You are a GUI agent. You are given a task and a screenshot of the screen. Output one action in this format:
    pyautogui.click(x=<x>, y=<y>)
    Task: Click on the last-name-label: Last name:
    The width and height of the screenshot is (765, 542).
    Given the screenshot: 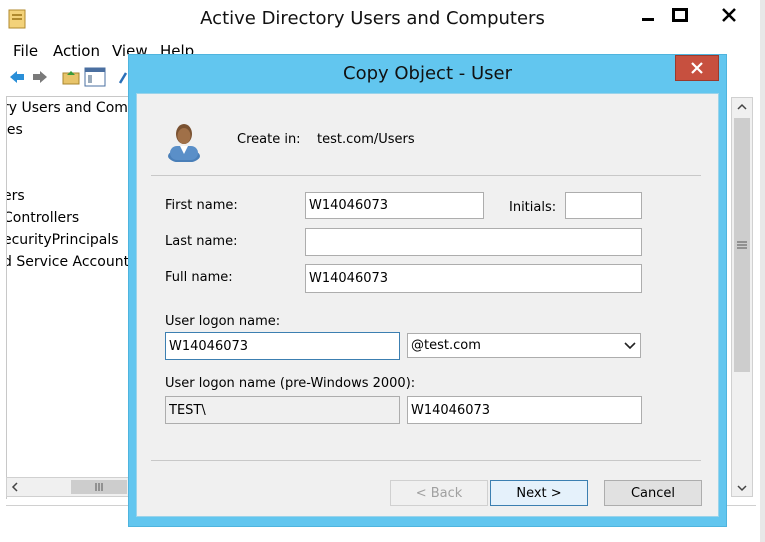 What is the action you would take?
    pyautogui.click(x=201, y=241)
    